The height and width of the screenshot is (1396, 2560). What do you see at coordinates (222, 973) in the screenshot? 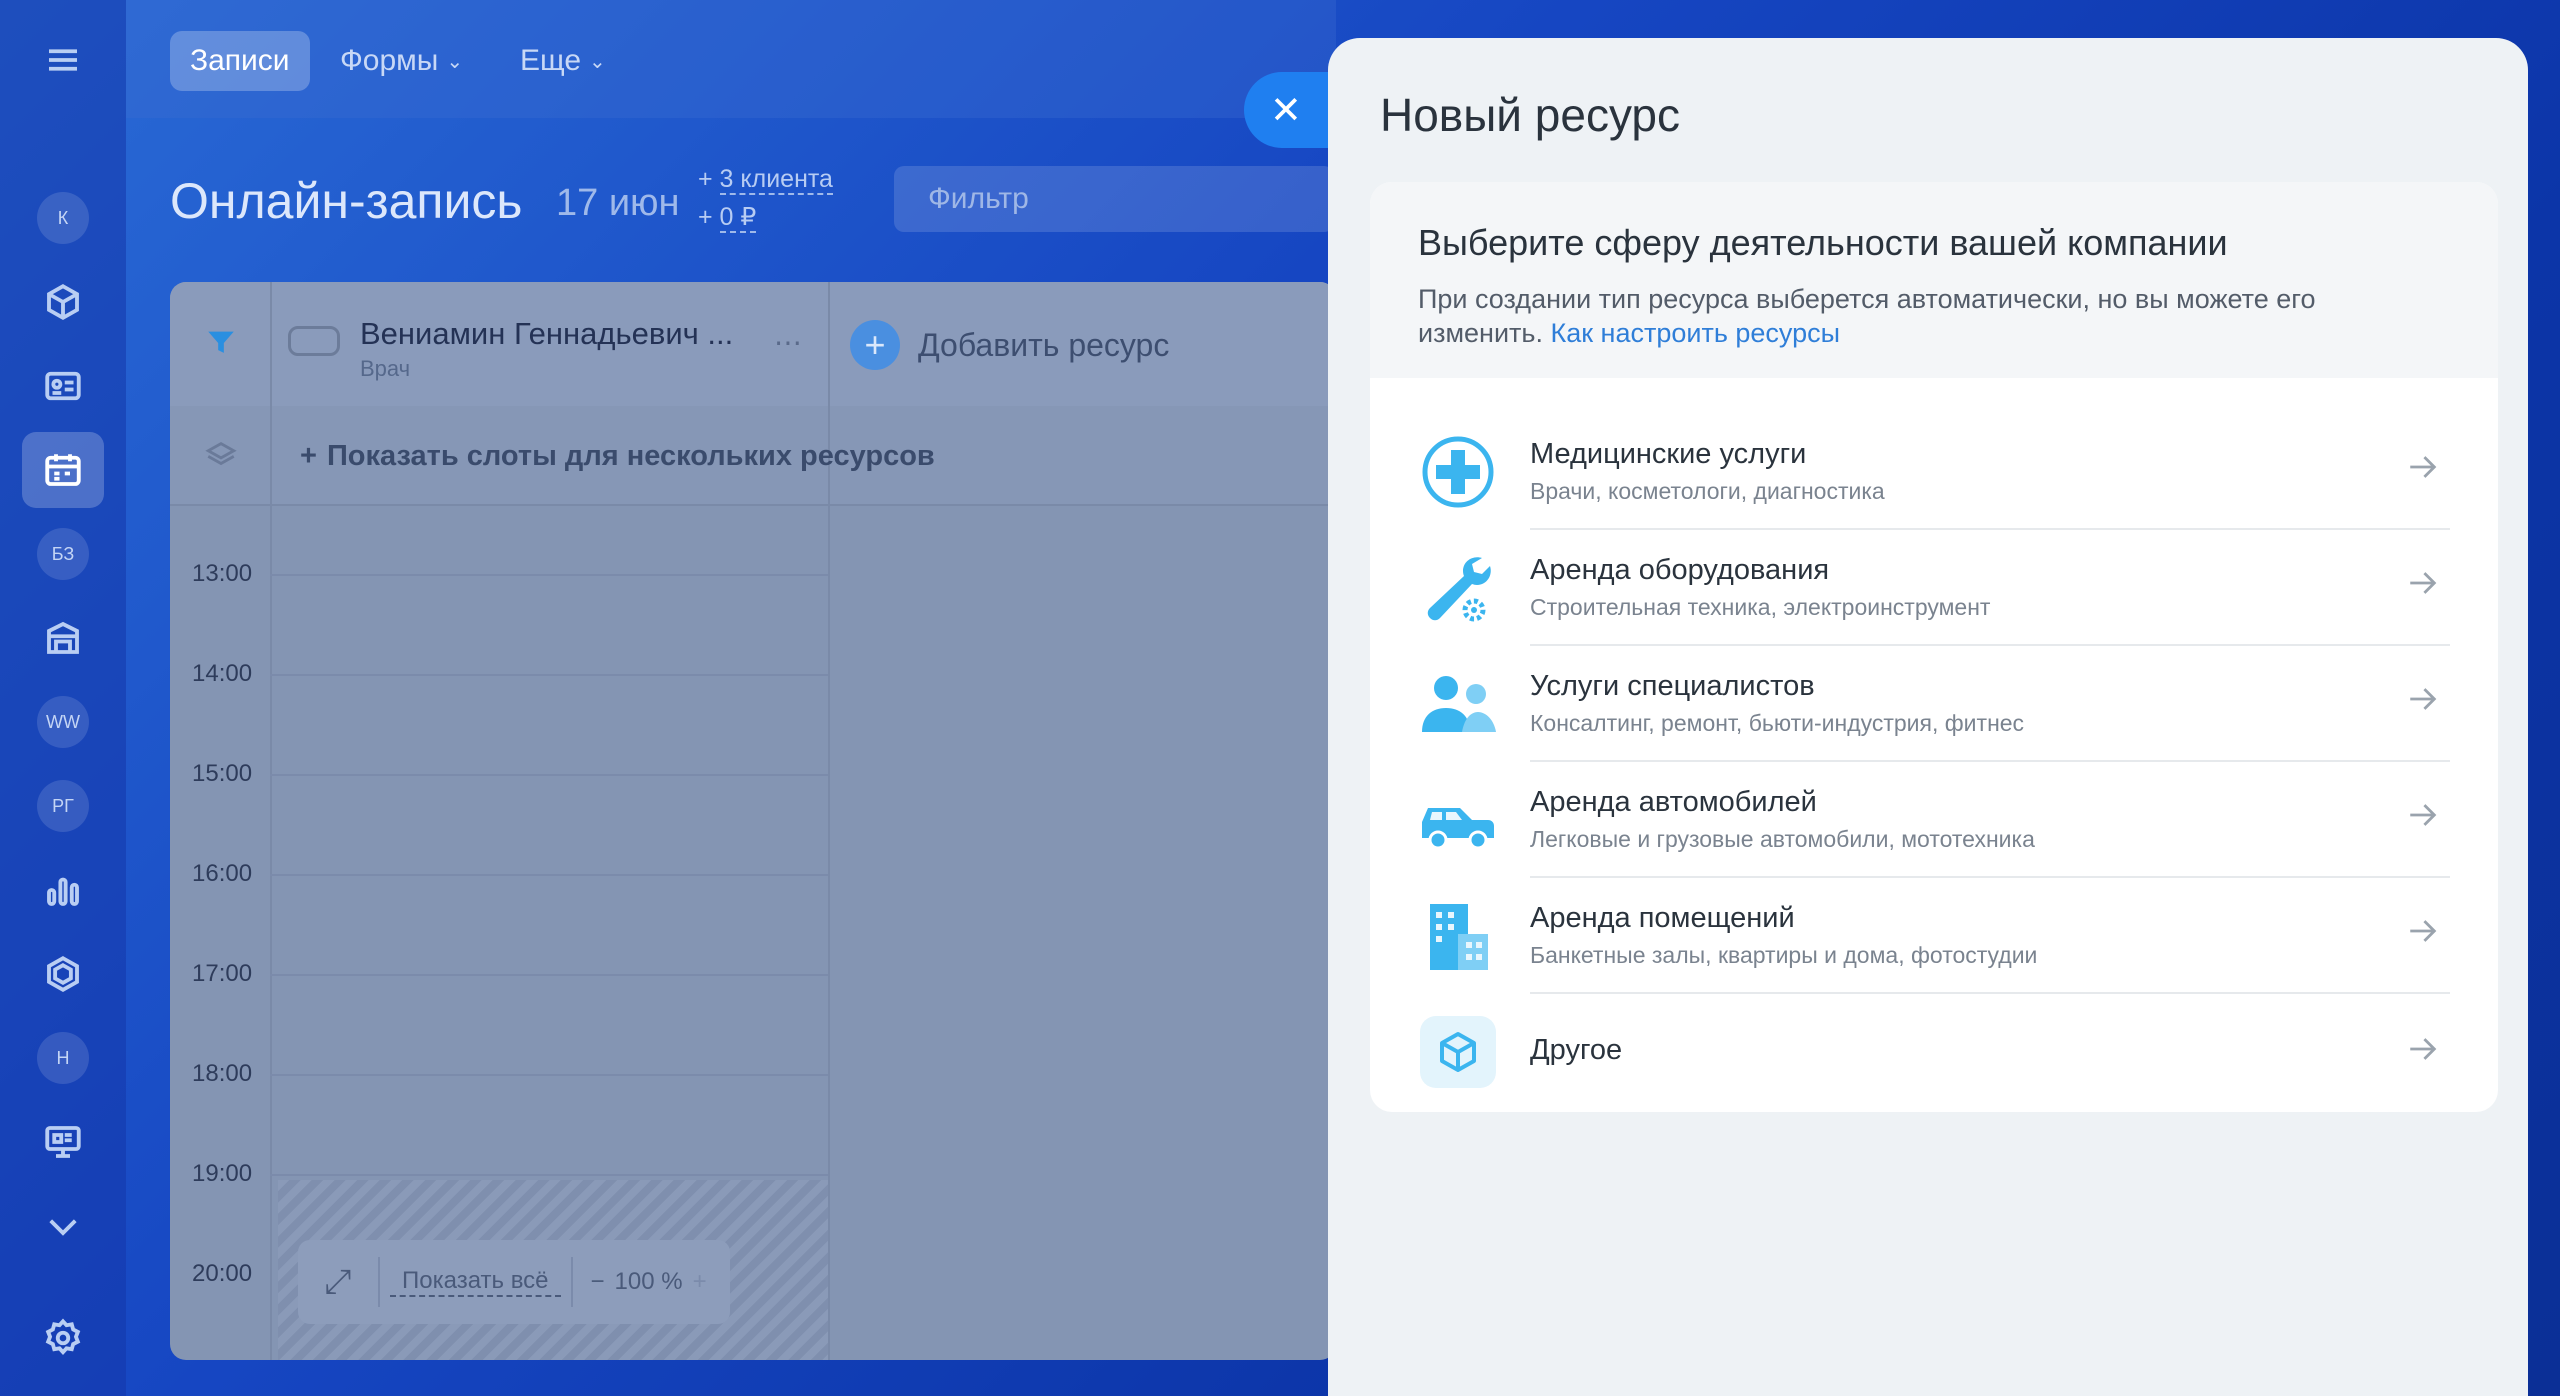
I see `hour-label: 17:00` at bounding box center [222, 973].